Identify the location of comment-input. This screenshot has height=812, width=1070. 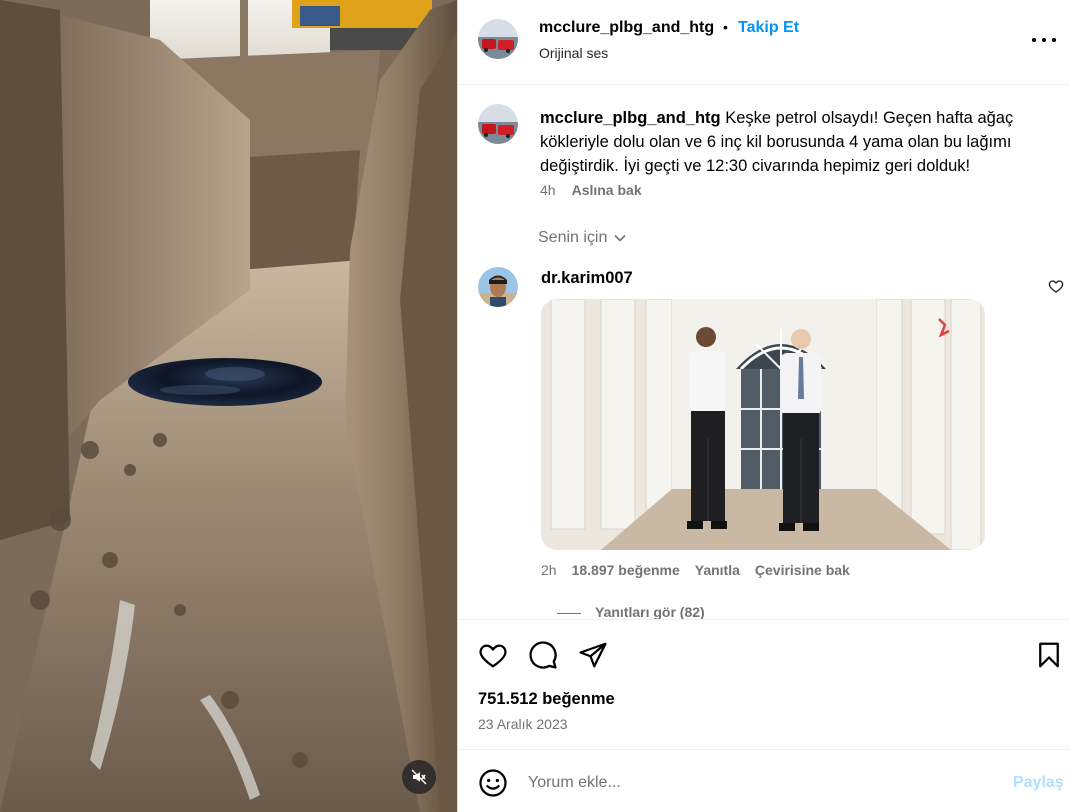
(758, 783).